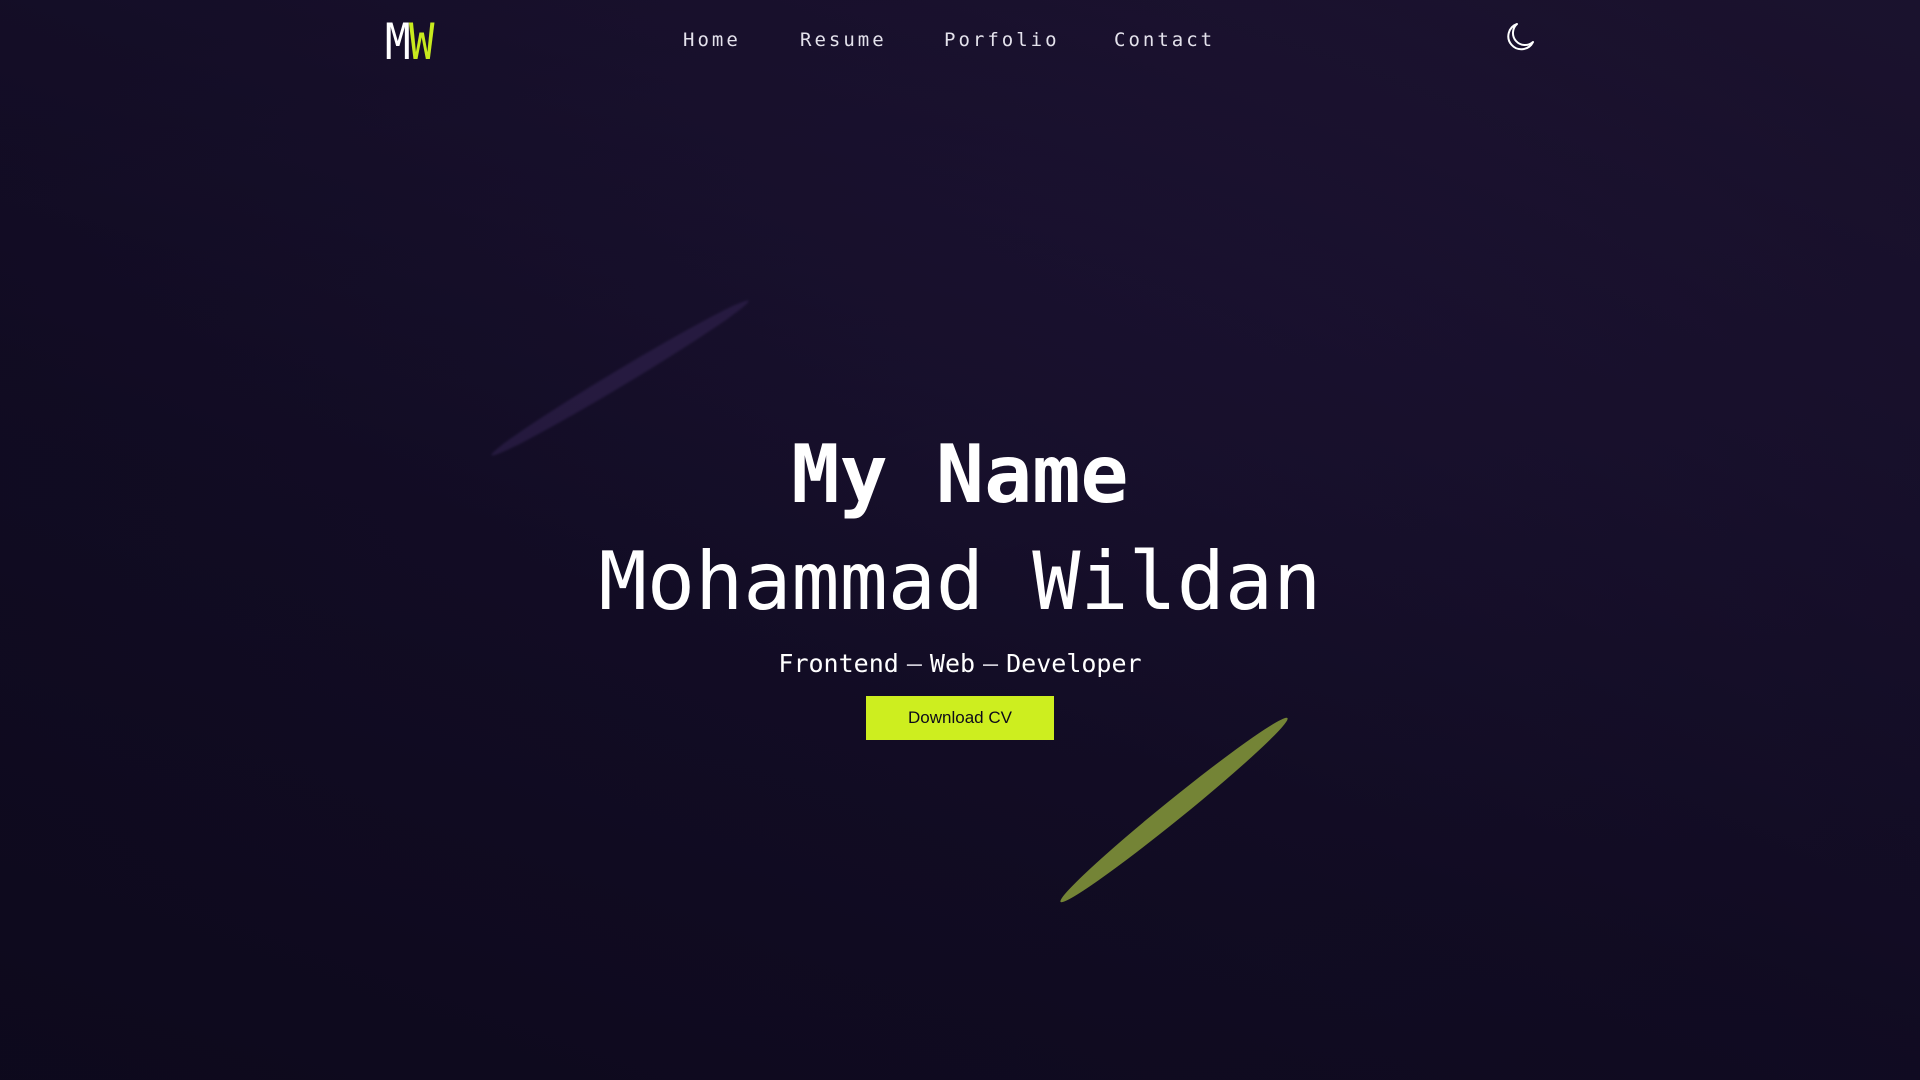  I want to click on theme-toggle-button, so click(1520, 37).